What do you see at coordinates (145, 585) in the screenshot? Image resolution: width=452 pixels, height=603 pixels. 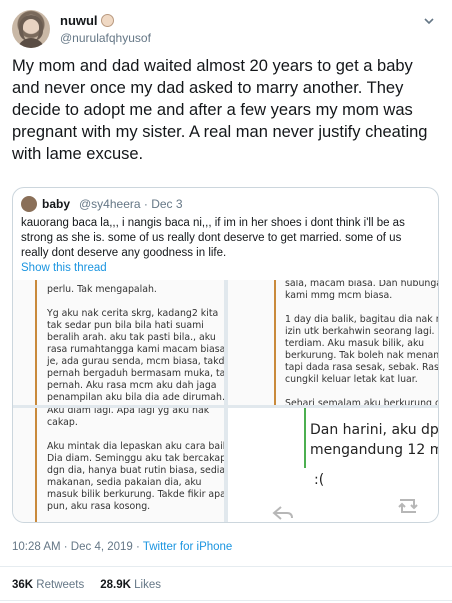 I see `likes-label: Likes` at bounding box center [145, 585].